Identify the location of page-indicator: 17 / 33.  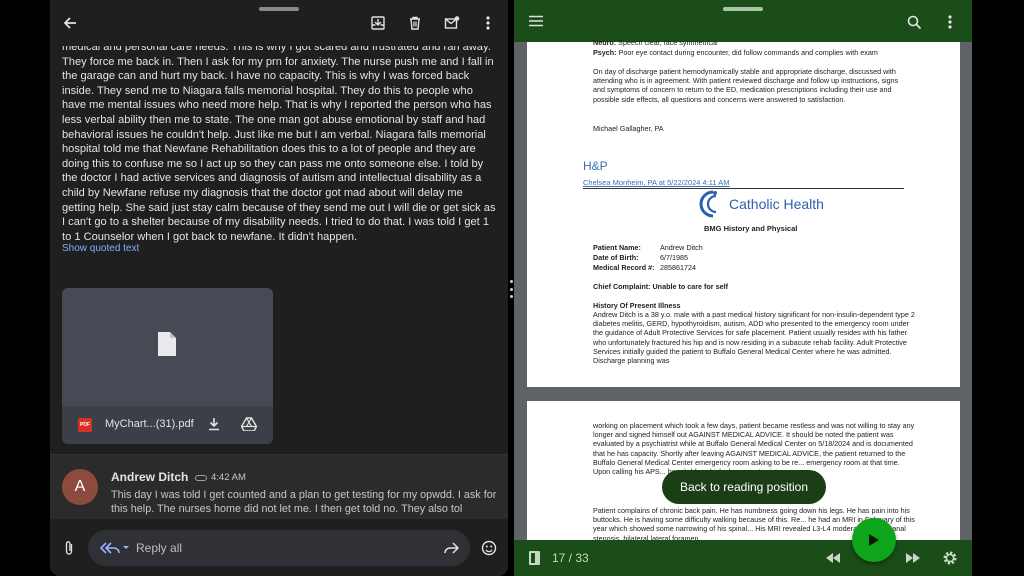
(570, 558).